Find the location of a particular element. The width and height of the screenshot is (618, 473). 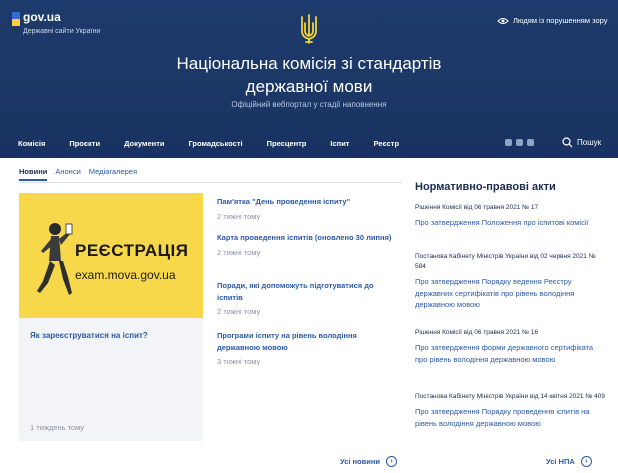

accessibility-label: Людям із порушенням зору is located at coordinates (560, 20).